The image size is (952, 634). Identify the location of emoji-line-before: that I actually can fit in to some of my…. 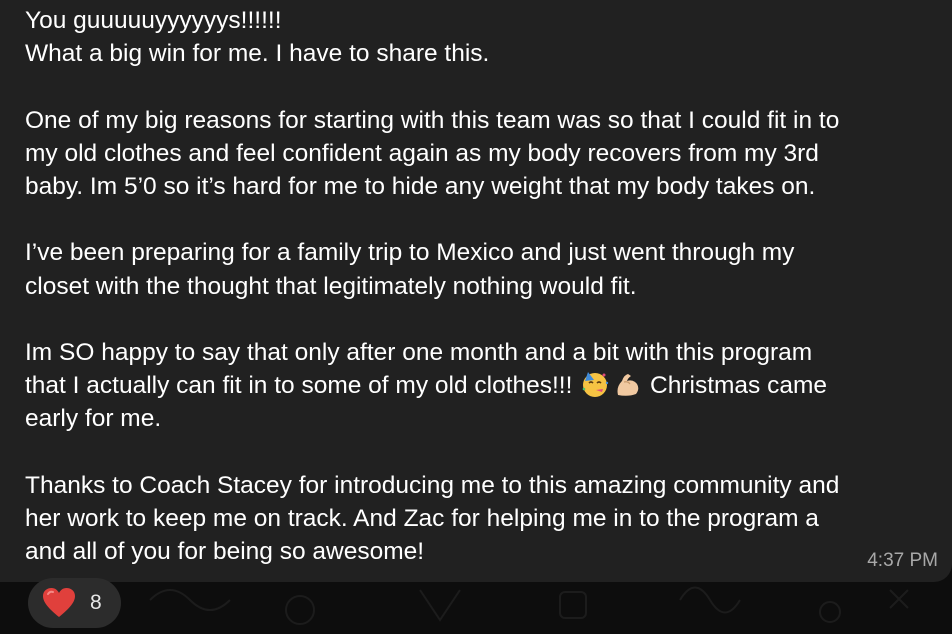
(302, 386).